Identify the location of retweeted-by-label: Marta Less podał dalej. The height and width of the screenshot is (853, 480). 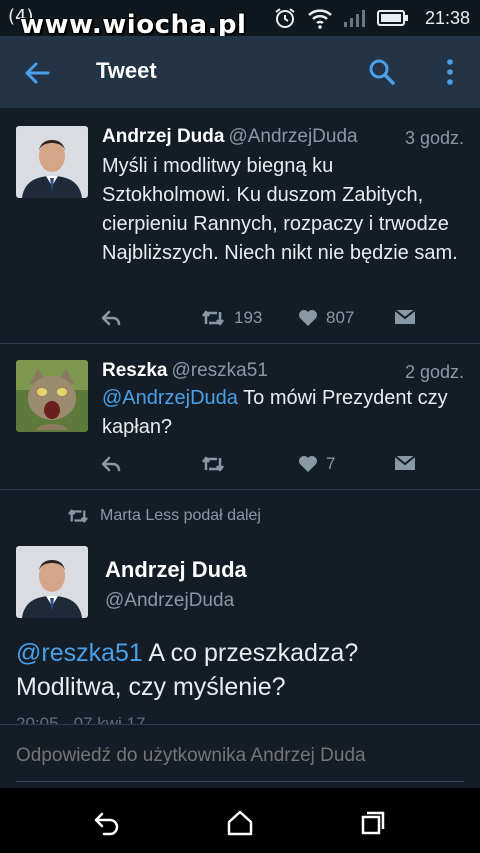
(180, 515).